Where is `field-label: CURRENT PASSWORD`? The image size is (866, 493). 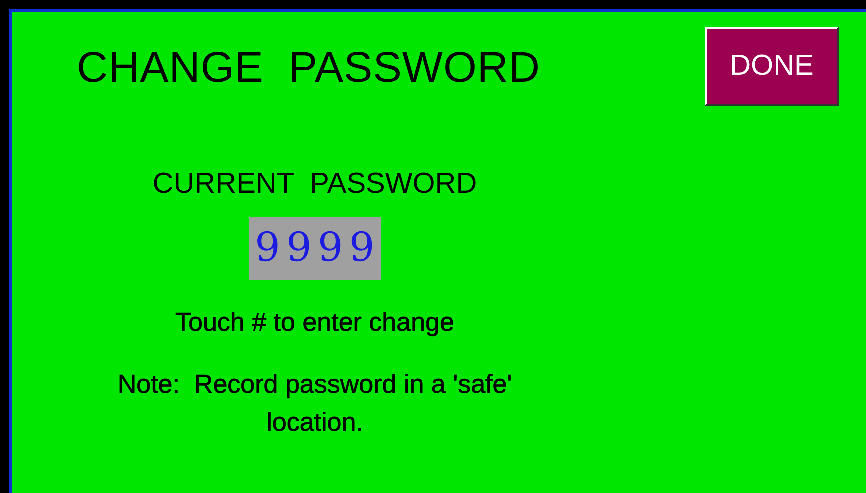
field-label: CURRENT PASSWORD is located at coordinates (315, 184).